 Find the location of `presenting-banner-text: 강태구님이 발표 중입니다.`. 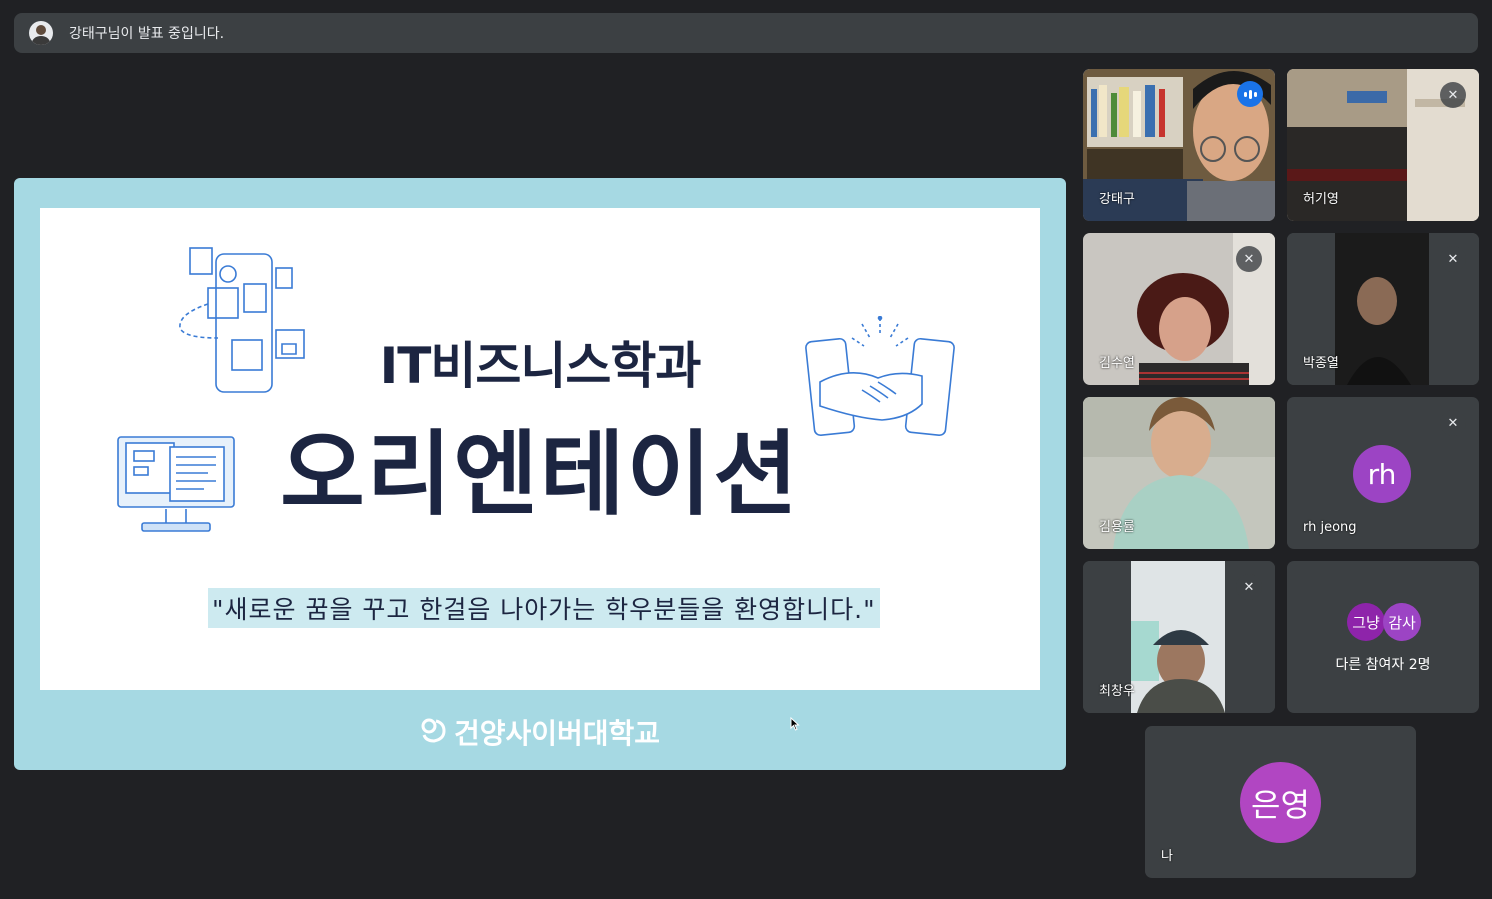

presenting-banner-text: 강태구님이 발표 중입니다. is located at coordinates (147, 34).